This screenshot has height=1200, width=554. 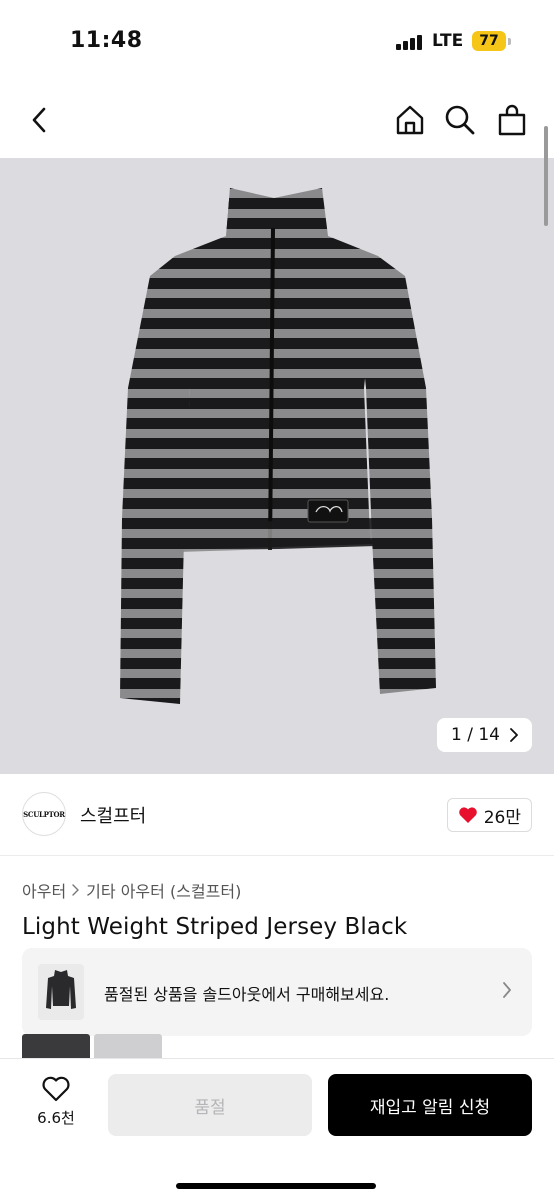 I want to click on breadcrumb-item-subcategory: 기타 아우터 (스컬프터), so click(x=163, y=890).